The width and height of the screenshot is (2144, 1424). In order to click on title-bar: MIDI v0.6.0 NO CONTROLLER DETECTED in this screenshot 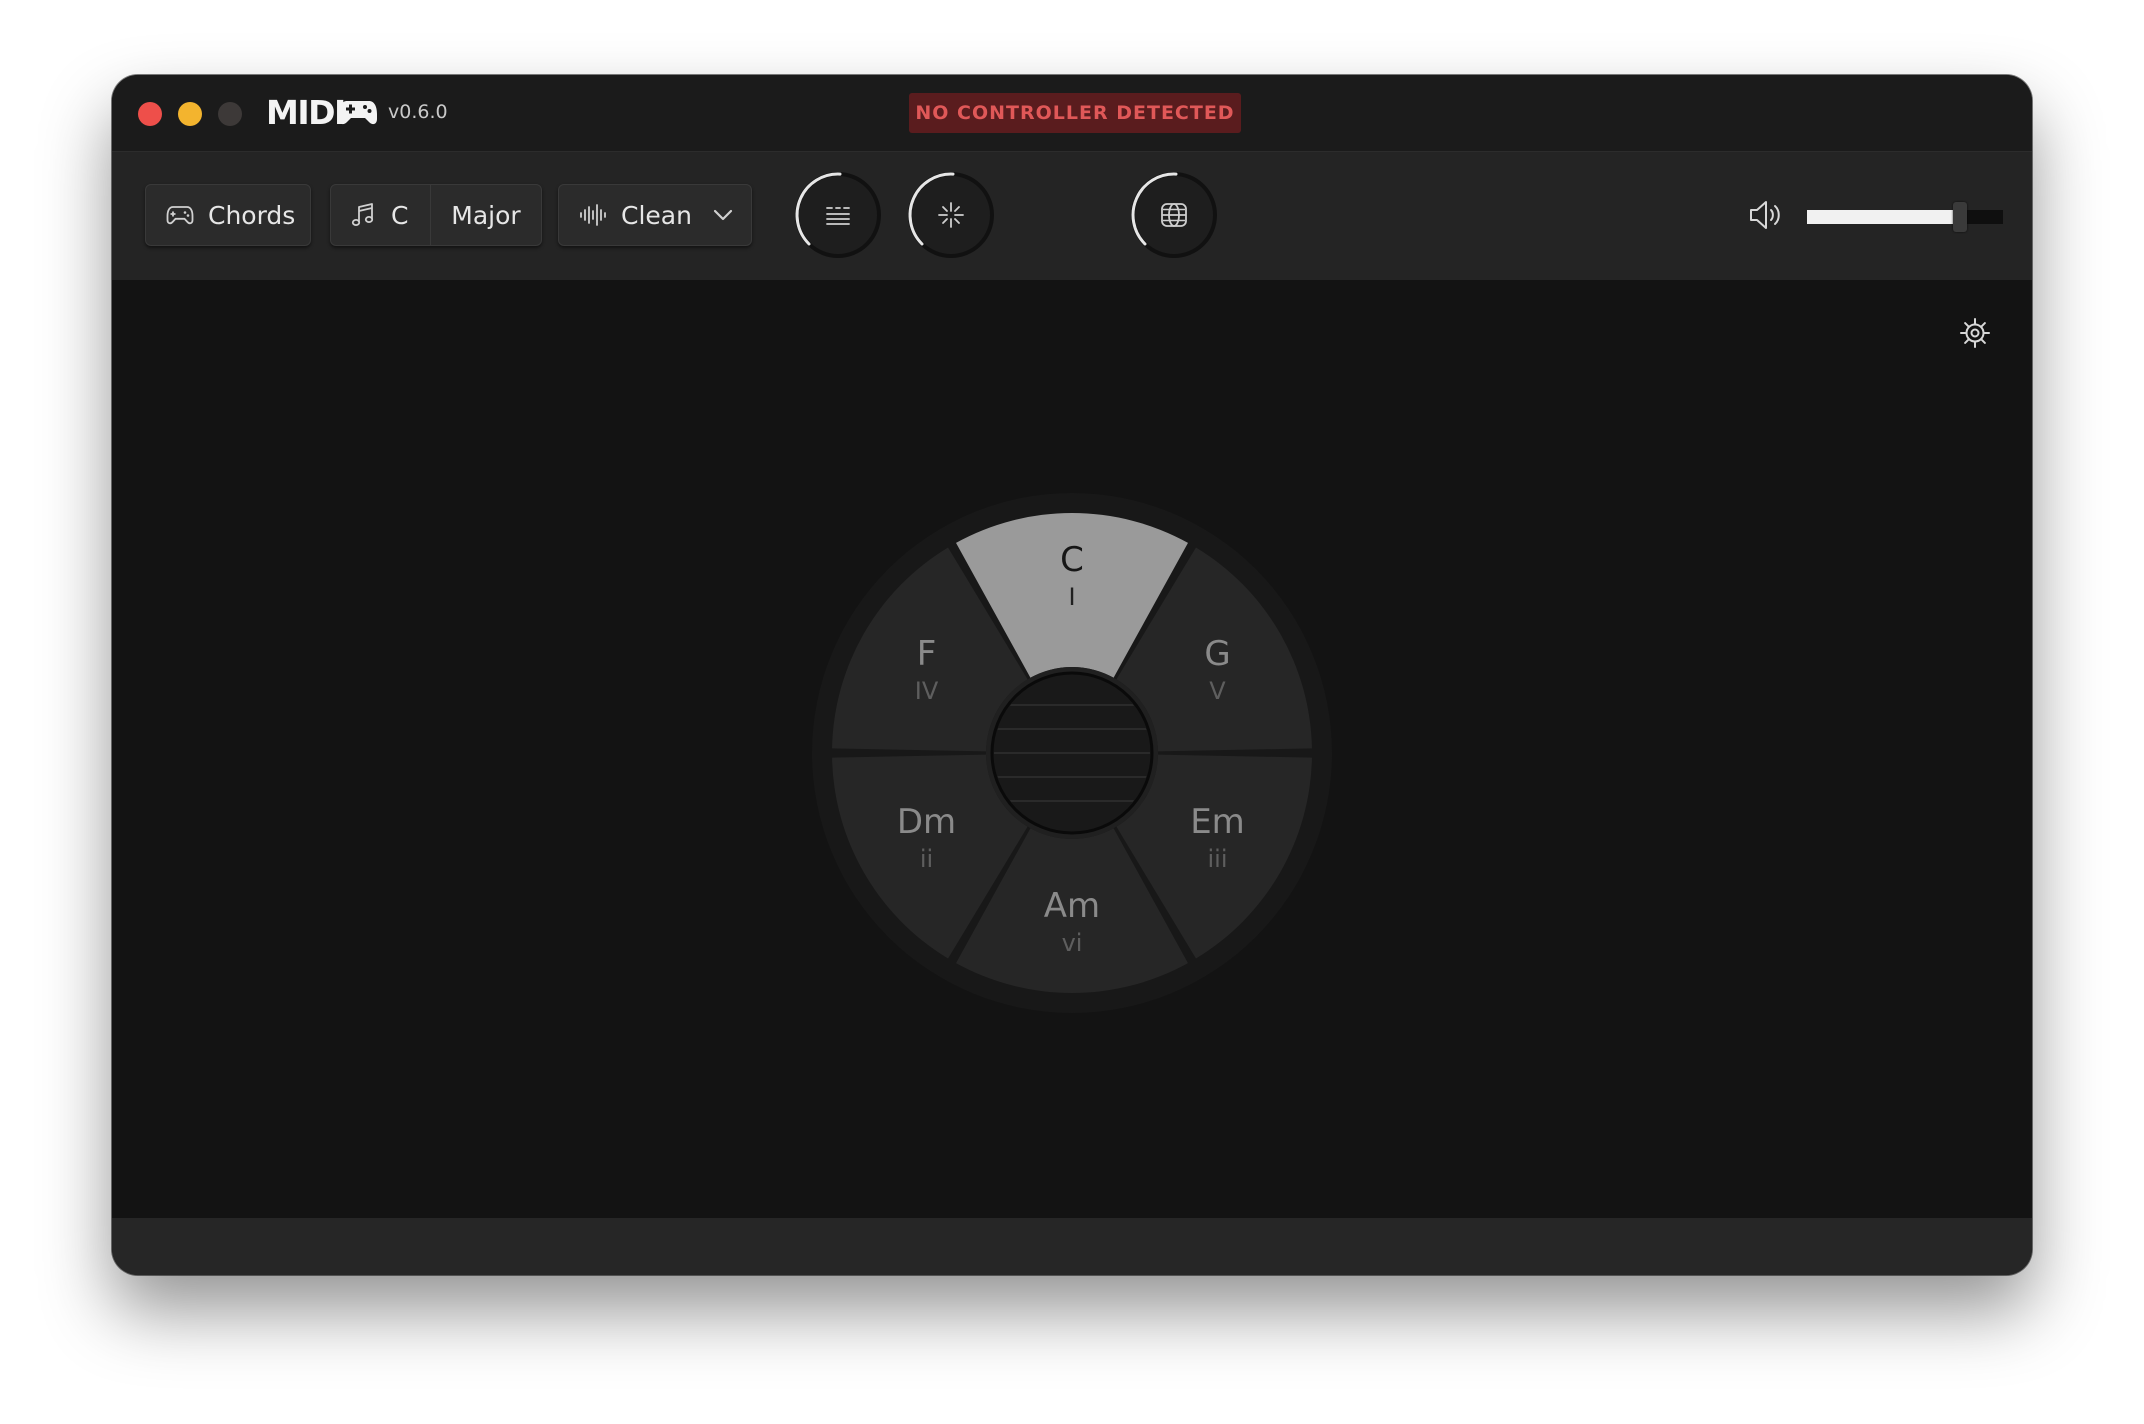, I will do `click(1072, 113)`.